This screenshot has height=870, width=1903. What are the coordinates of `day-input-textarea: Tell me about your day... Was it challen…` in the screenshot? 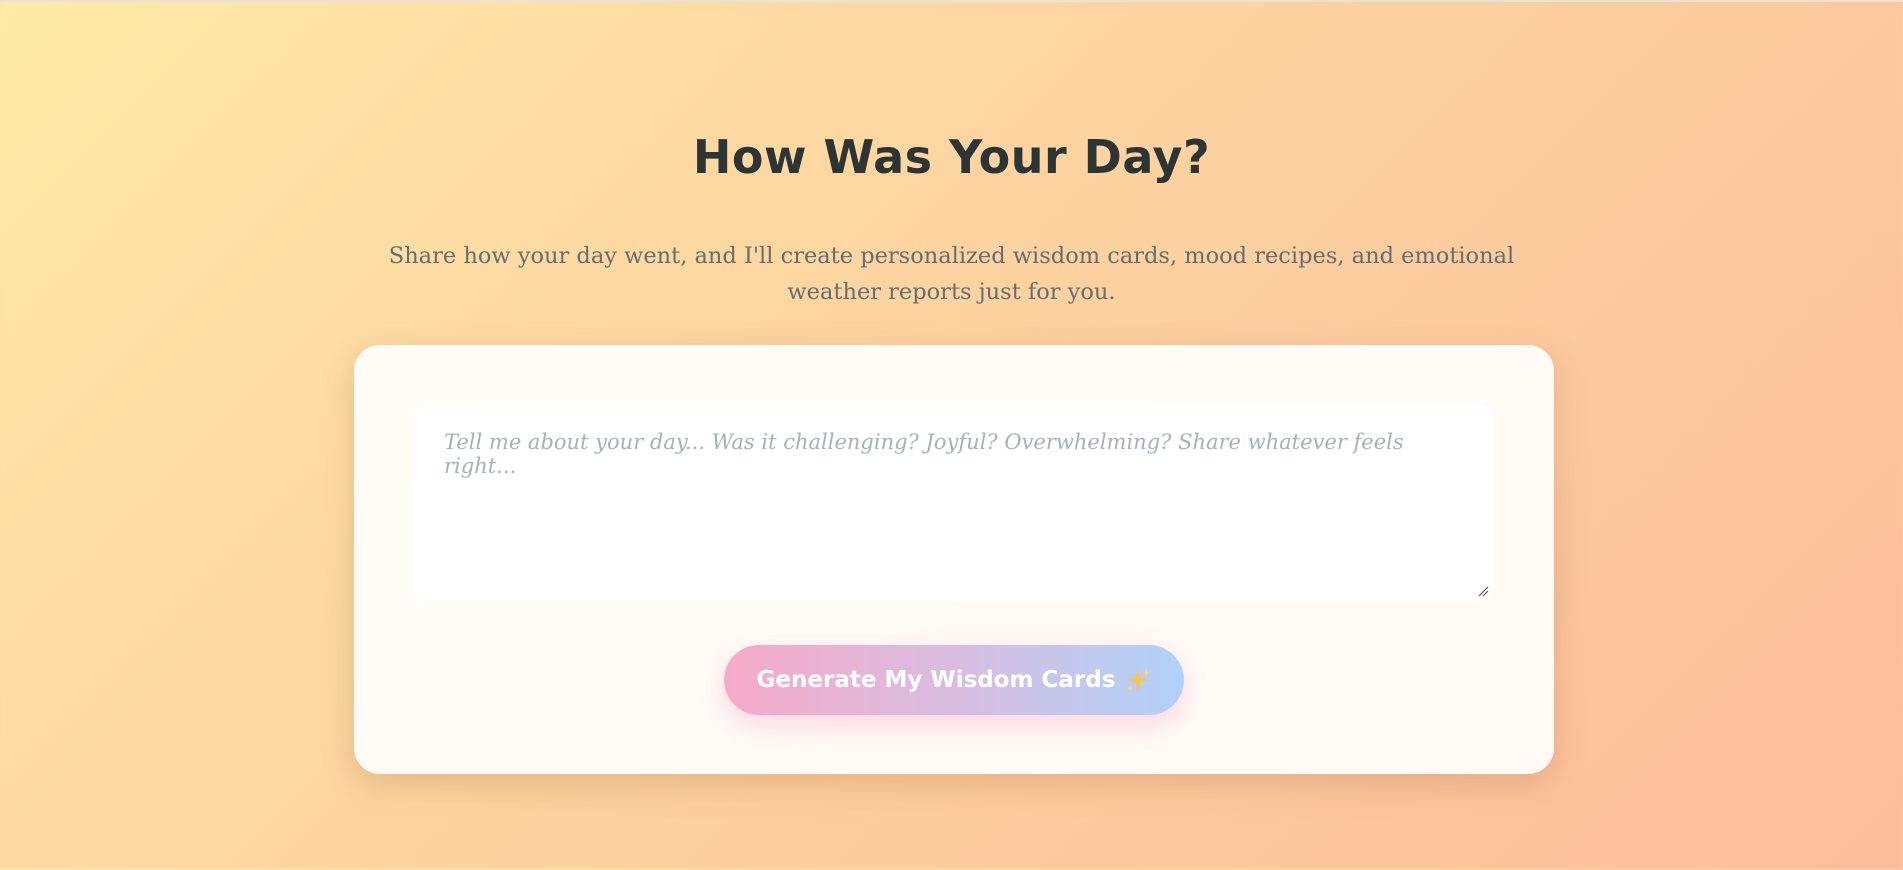 It's located at (954, 503).